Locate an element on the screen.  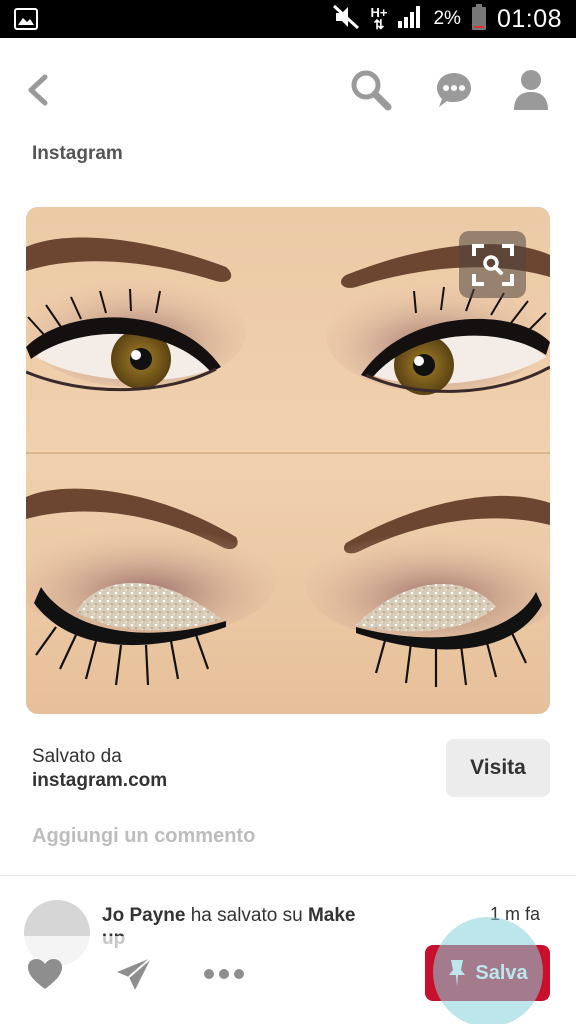
activity-action: ha salvato su is located at coordinates (246, 915).